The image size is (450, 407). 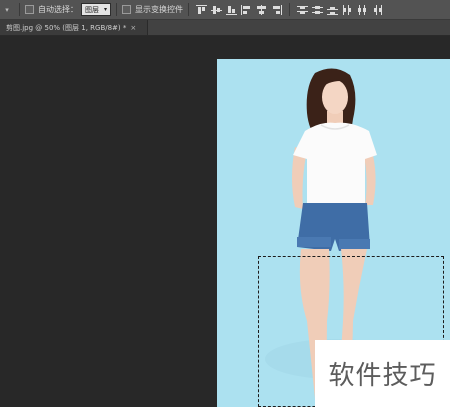 What do you see at coordinates (302, 9) in the screenshot?
I see `distribute-top-icon` at bounding box center [302, 9].